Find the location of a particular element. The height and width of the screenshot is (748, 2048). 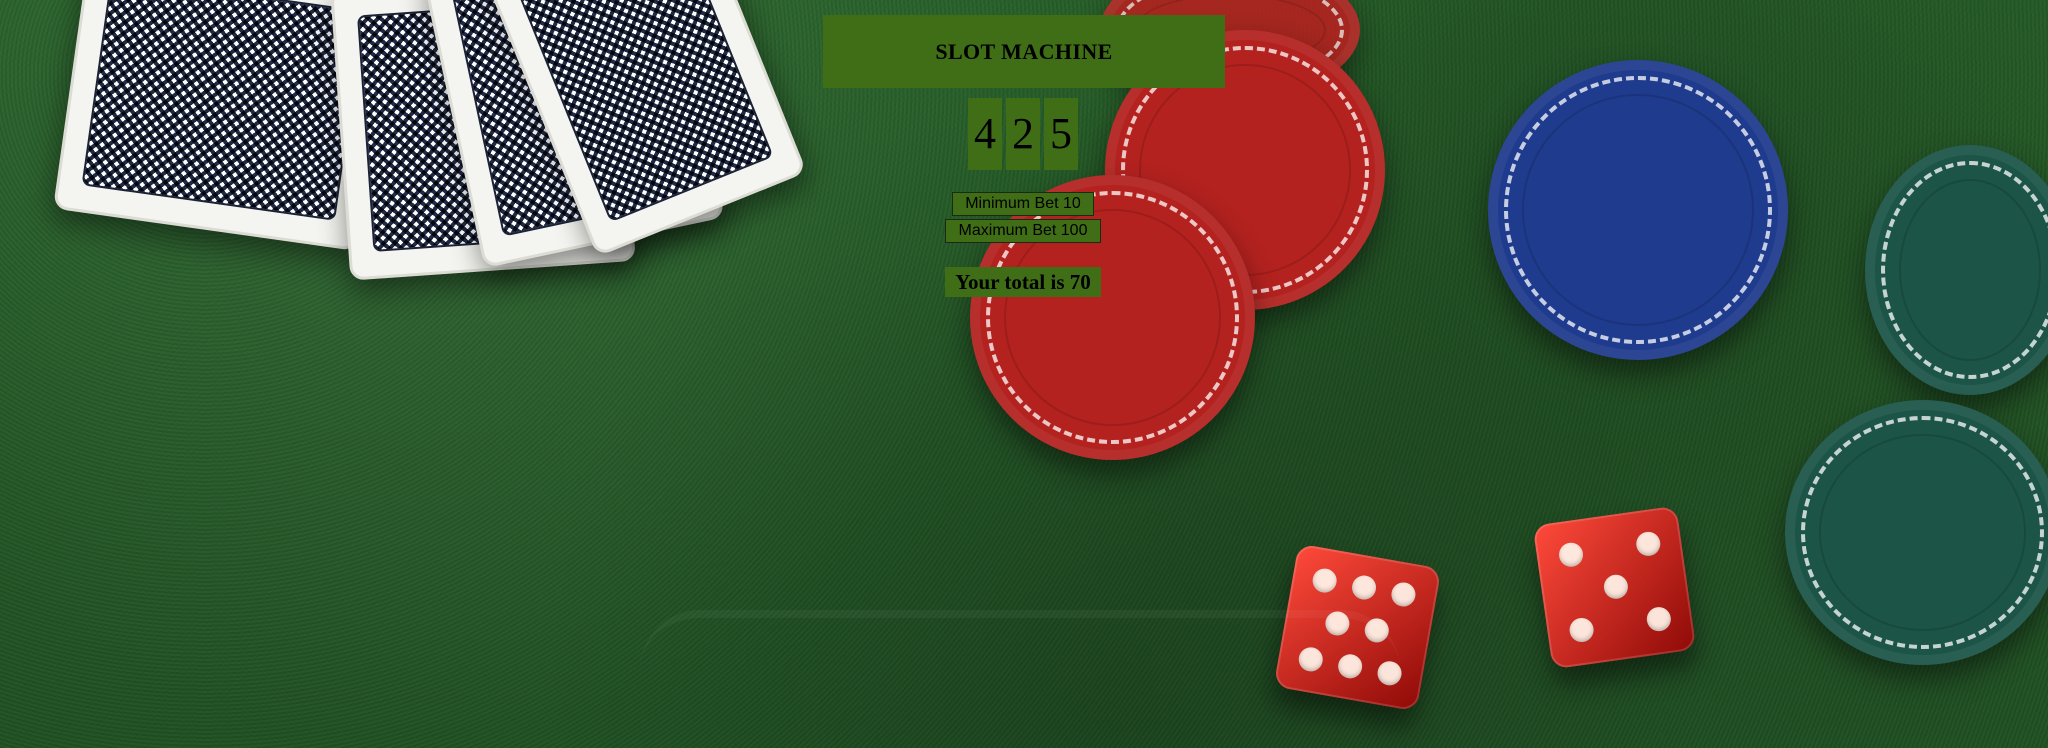

red-chip-front is located at coordinates (1112, 317).